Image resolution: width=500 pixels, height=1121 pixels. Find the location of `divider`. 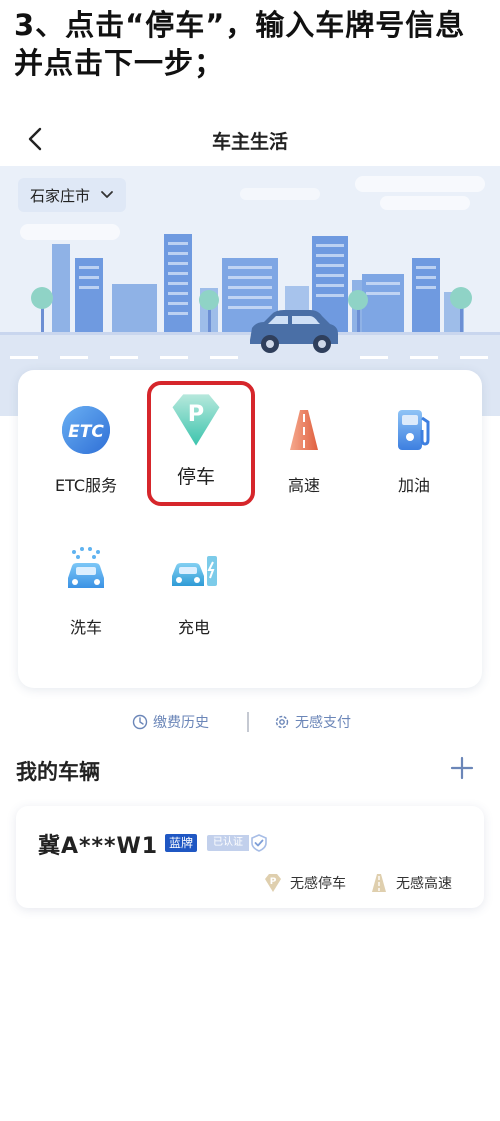

divider is located at coordinates (248, 722).